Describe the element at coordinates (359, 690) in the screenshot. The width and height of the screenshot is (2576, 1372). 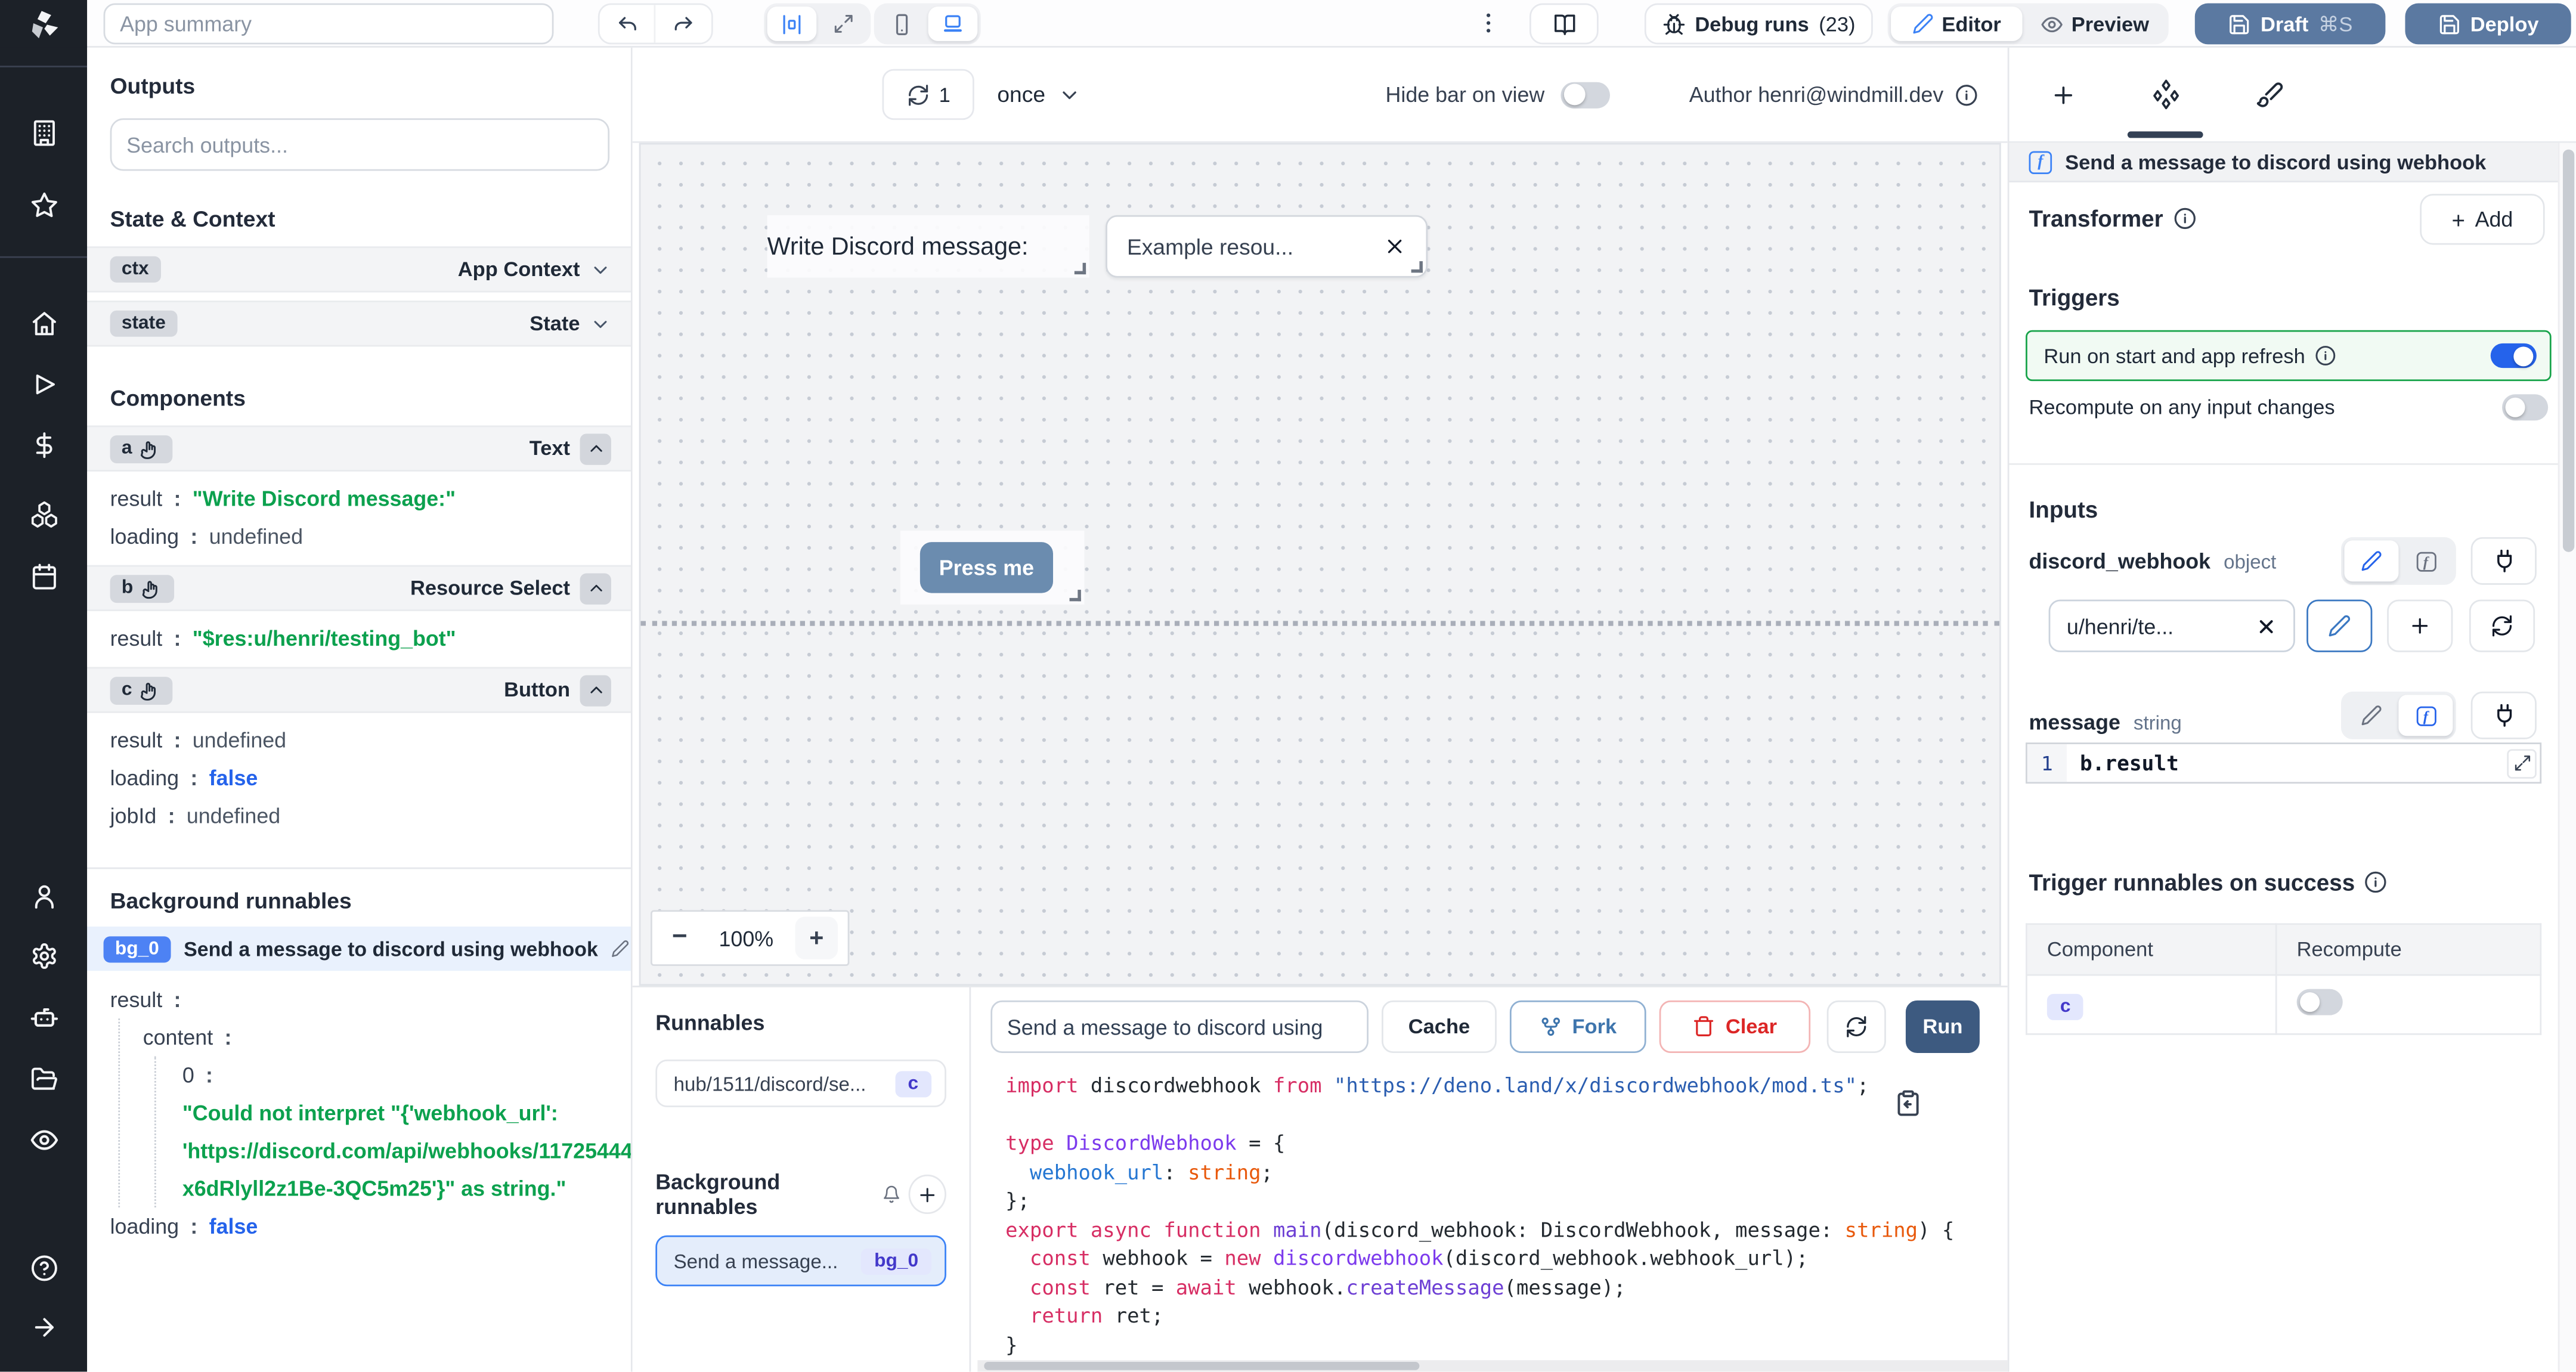
I see `component-row-c: c Button` at that location.